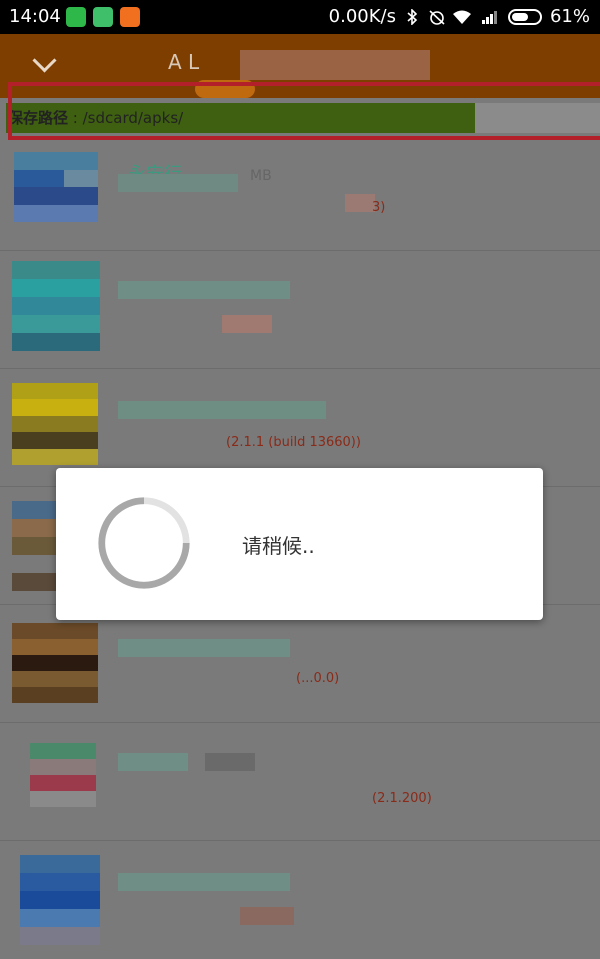 The width and height of the screenshot is (600, 959). Describe the element at coordinates (76, 17) in the screenshot. I see `phone-app-icon` at that location.